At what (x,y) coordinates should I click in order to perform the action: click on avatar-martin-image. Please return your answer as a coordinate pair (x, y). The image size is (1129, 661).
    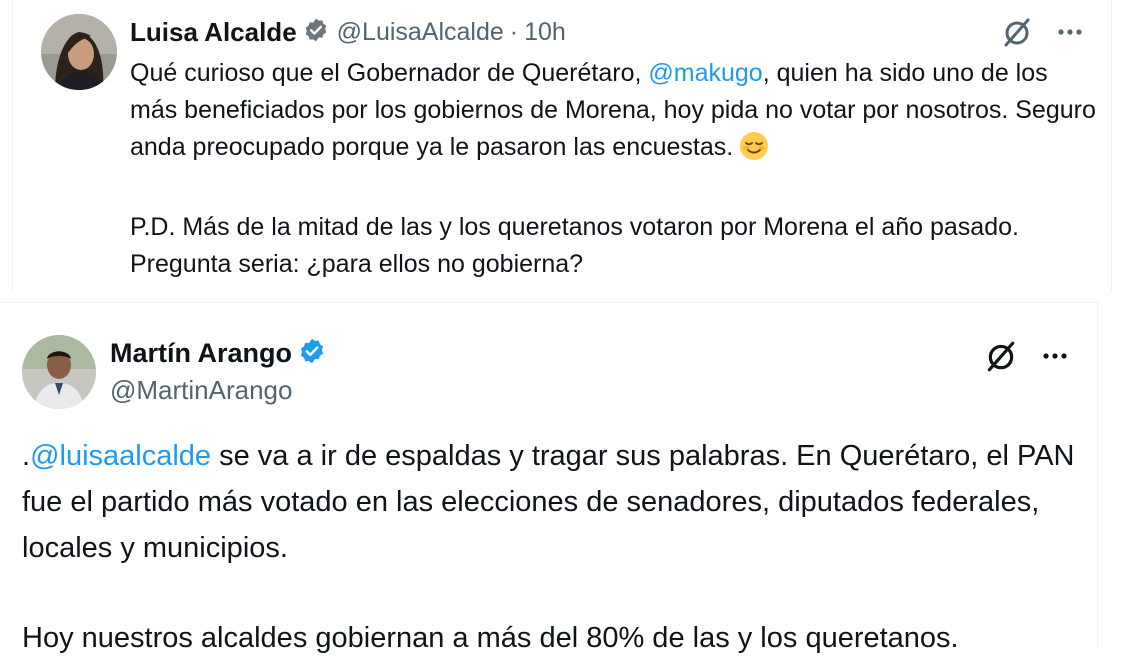
    Looking at the image, I should click on (59, 372).